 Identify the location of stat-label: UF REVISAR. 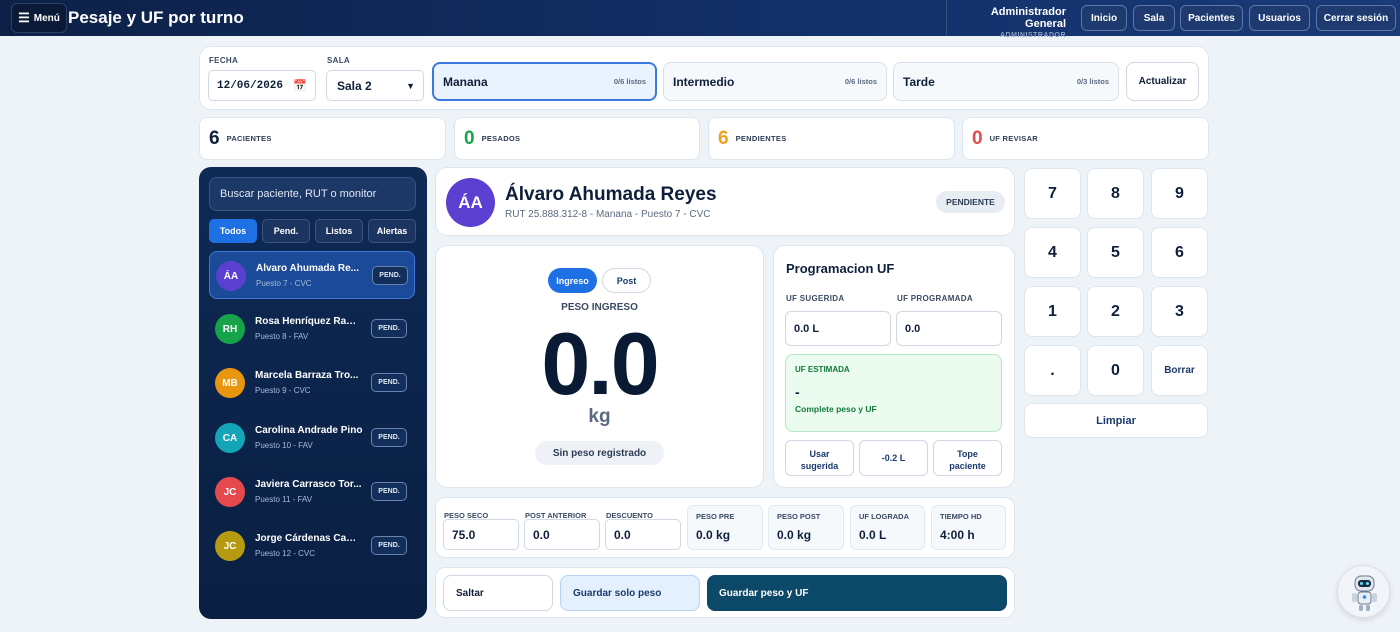
(1013, 138).